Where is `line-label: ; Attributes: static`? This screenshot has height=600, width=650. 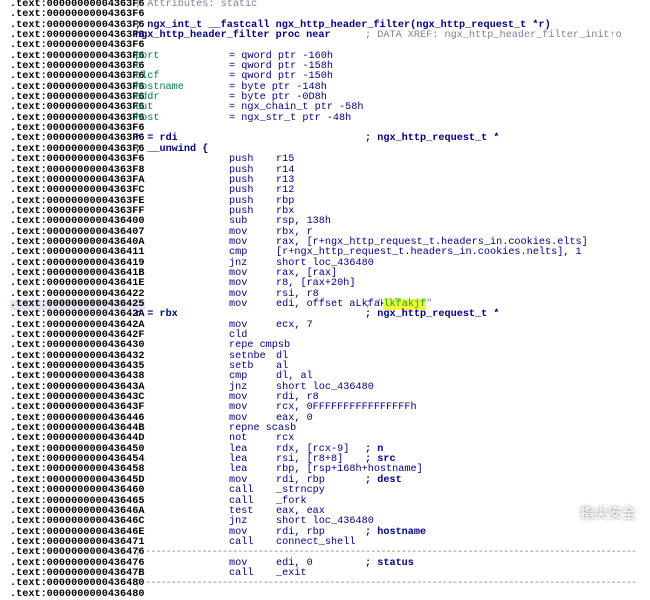
line-label: ; Attributes: static is located at coordinates (196, 5).